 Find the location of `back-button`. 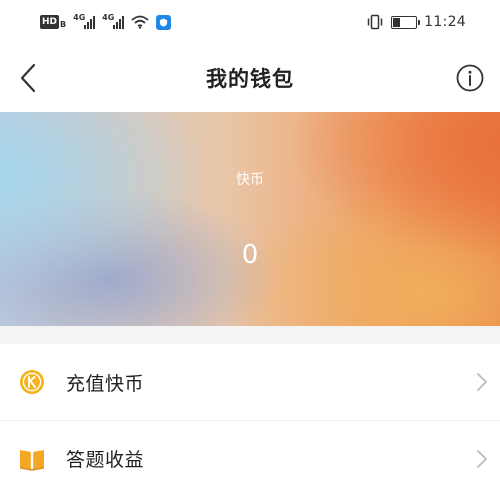

back-button is located at coordinates (28, 78).